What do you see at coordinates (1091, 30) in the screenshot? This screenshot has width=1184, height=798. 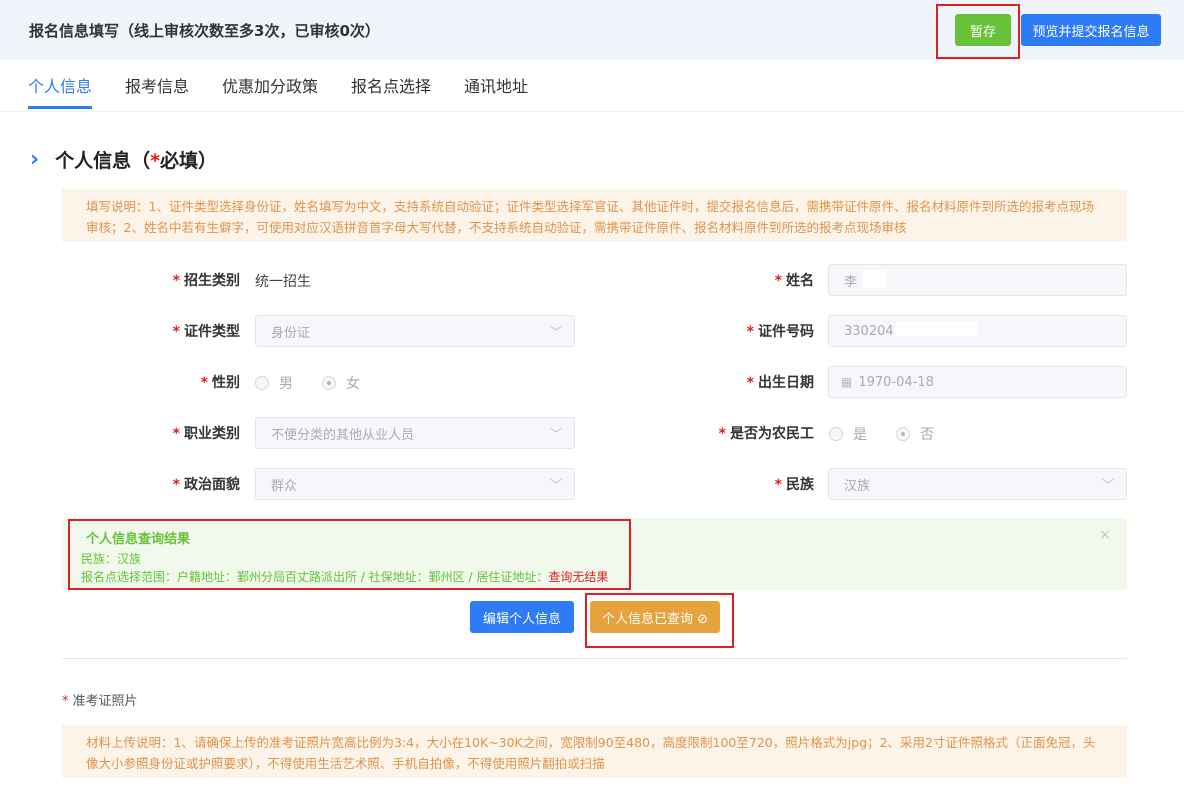 I see `preview-submit-button: 预览并提交报名信息` at bounding box center [1091, 30].